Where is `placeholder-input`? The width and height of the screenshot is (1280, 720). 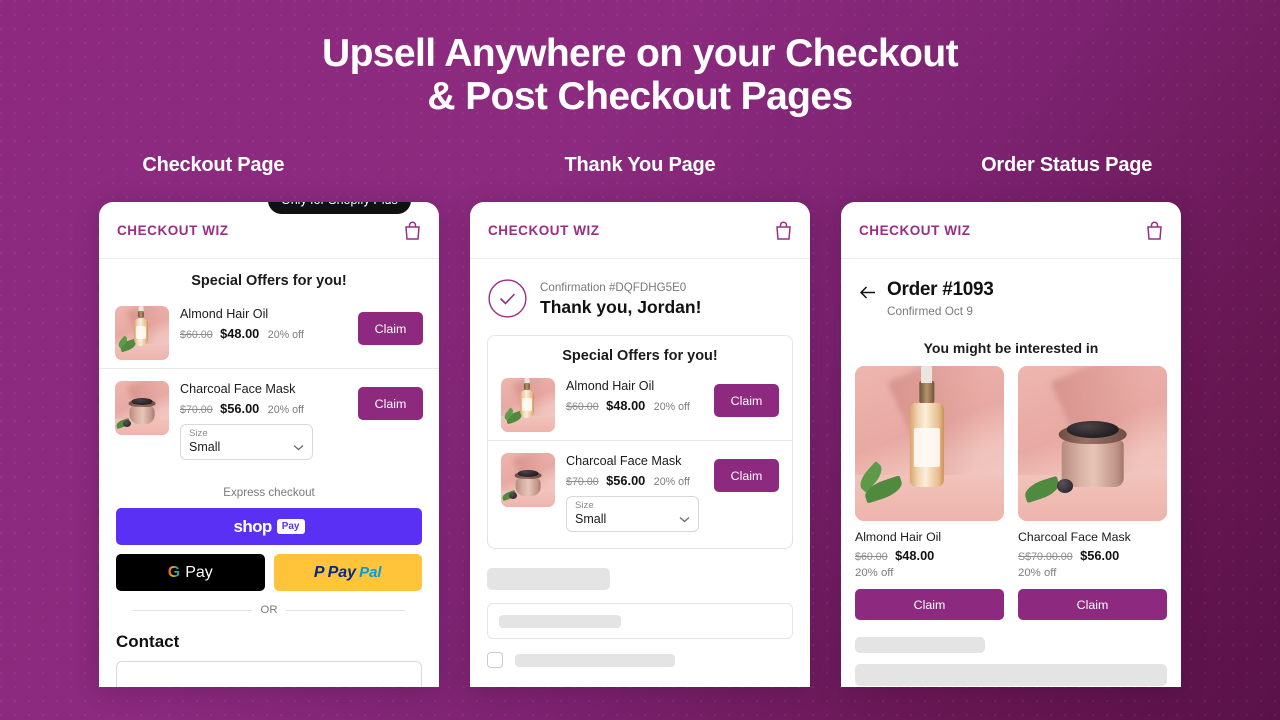
placeholder-input is located at coordinates (640, 621).